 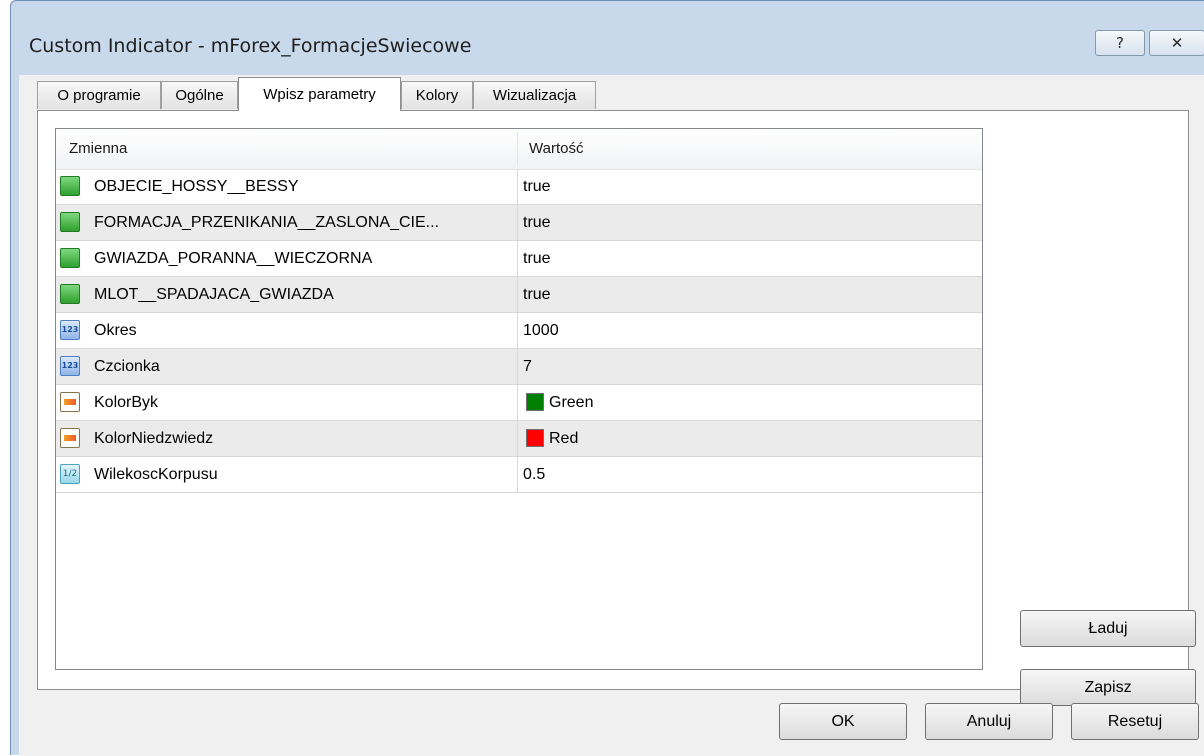 I want to click on reset-button: Resetuj, so click(x=1135, y=721).